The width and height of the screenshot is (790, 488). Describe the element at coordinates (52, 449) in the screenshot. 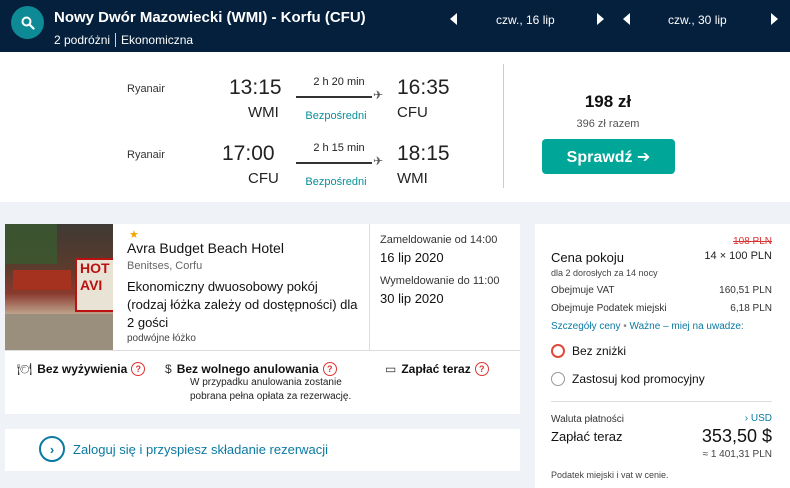

I see `chevron-right-icon: ›` at that location.